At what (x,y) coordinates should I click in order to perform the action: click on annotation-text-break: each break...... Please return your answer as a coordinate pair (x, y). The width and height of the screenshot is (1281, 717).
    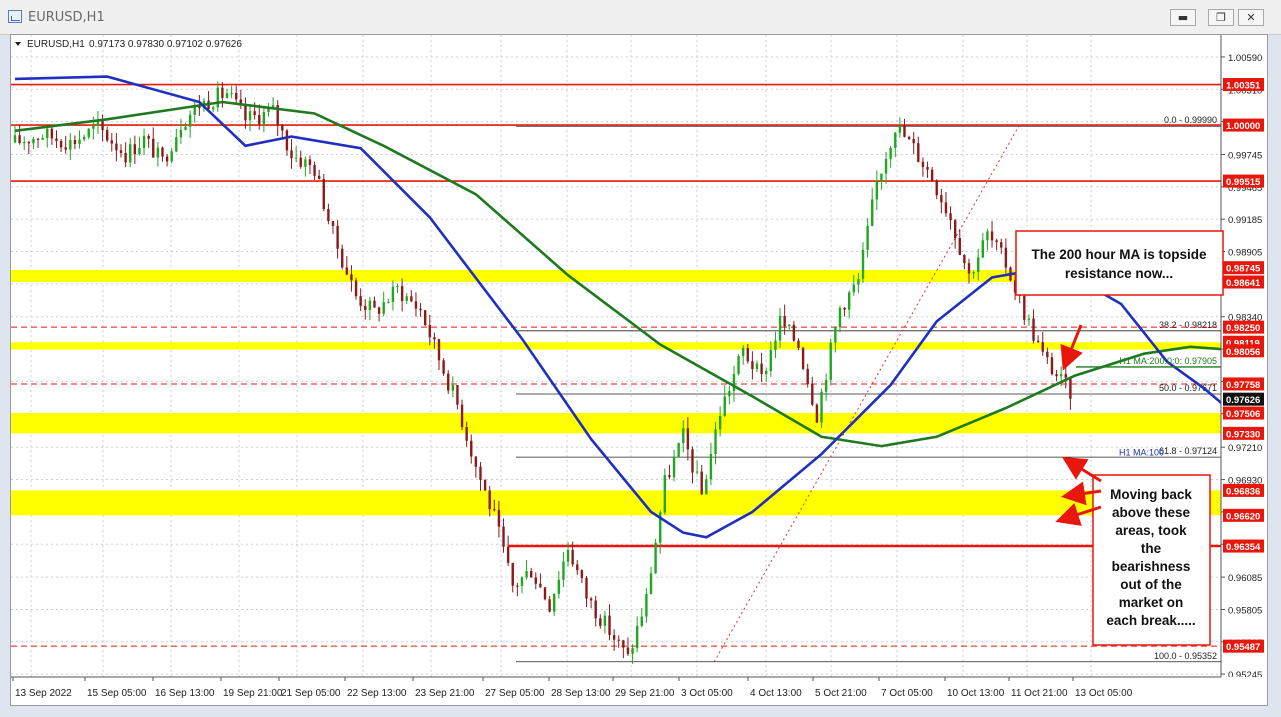
    Looking at the image, I should click on (1150, 620).